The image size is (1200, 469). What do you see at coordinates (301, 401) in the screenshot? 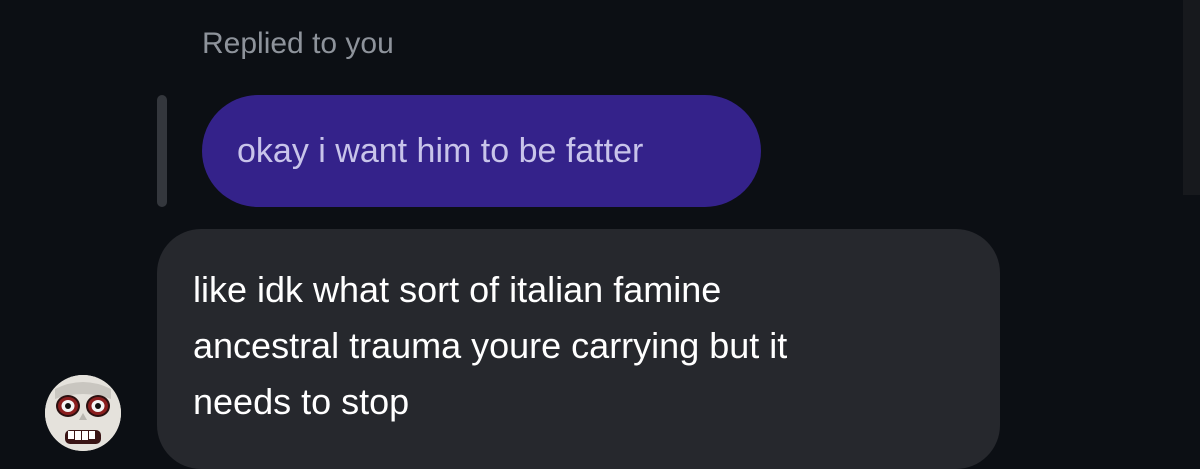
I see `message-line: needs to stop` at bounding box center [301, 401].